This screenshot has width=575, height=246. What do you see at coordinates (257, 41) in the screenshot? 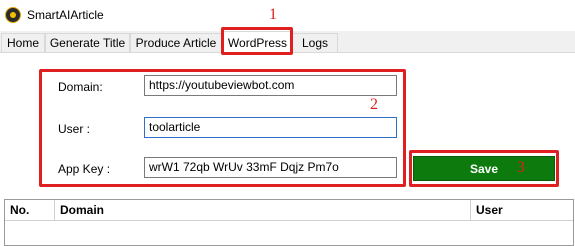
I see `annotation-box-tab` at bounding box center [257, 41].